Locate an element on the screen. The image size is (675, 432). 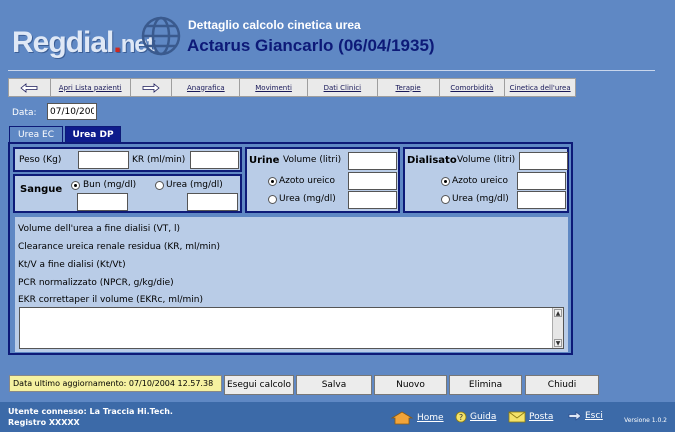
delete-button: Elimina is located at coordinates (485, 385).